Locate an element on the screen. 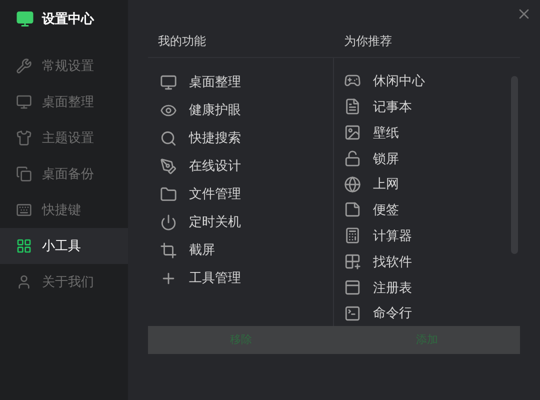  pen-icon is located at coordinates (168, 166).